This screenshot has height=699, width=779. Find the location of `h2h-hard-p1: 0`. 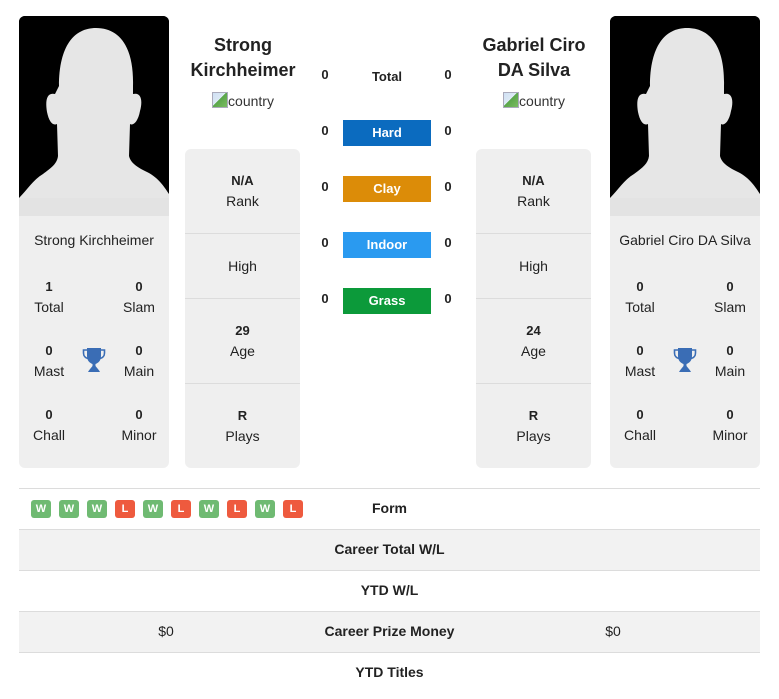

h2h-hard-p1: 0 is located at coordinates (325, 130).